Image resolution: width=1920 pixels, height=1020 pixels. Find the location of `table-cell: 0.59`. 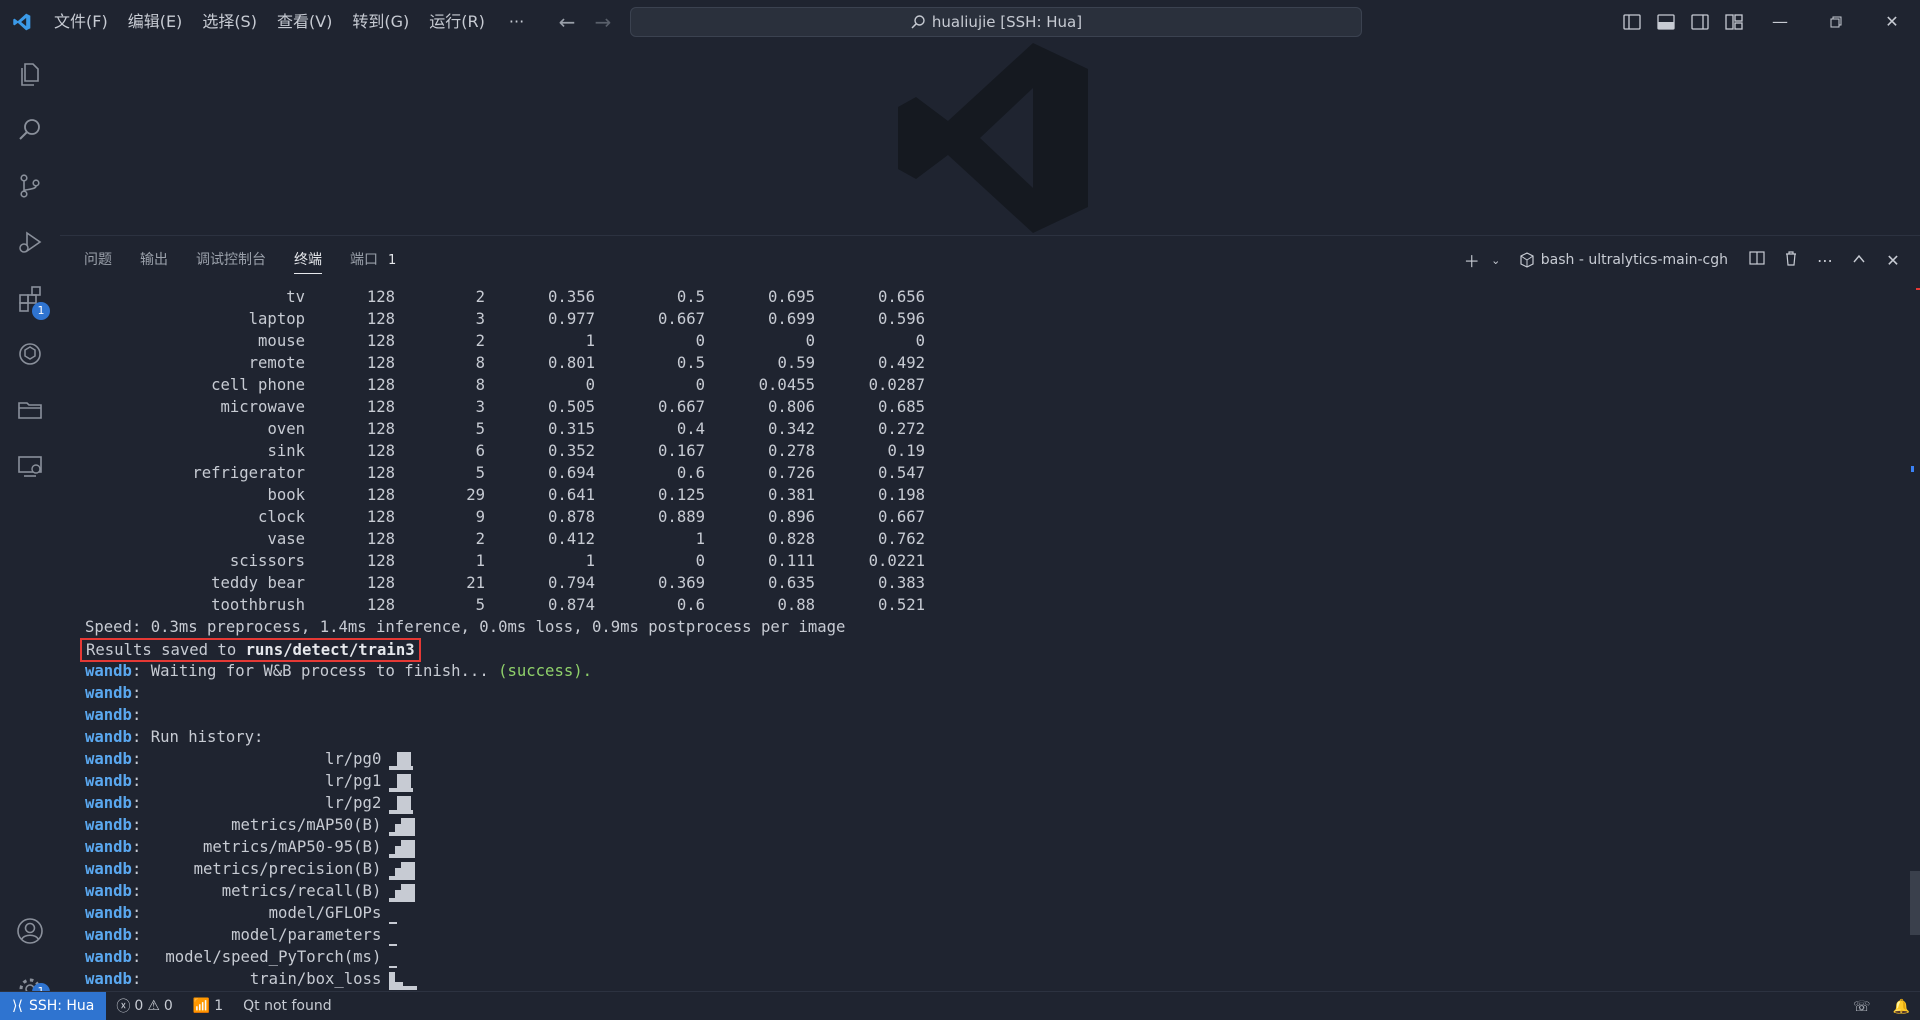

table-cell: 0.59 is located at coordinates (796, 363).